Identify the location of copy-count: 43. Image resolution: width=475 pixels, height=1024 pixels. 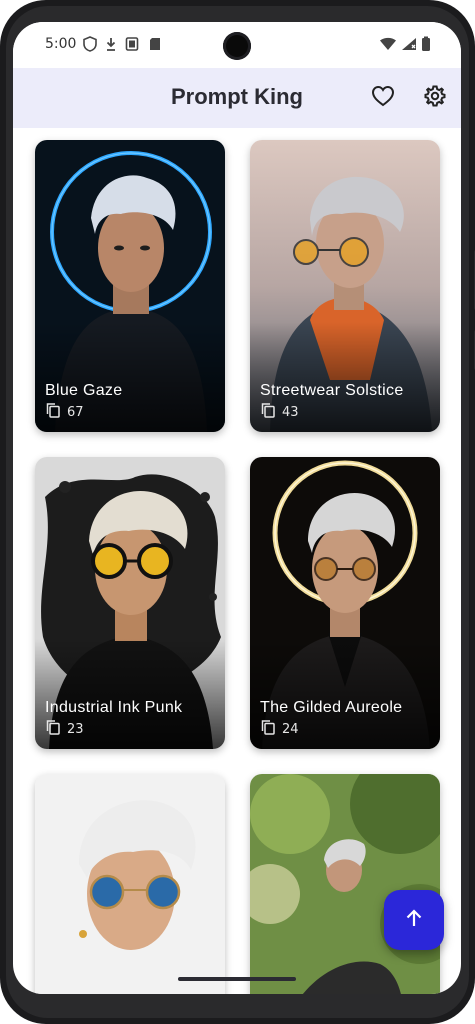
(290, 412).